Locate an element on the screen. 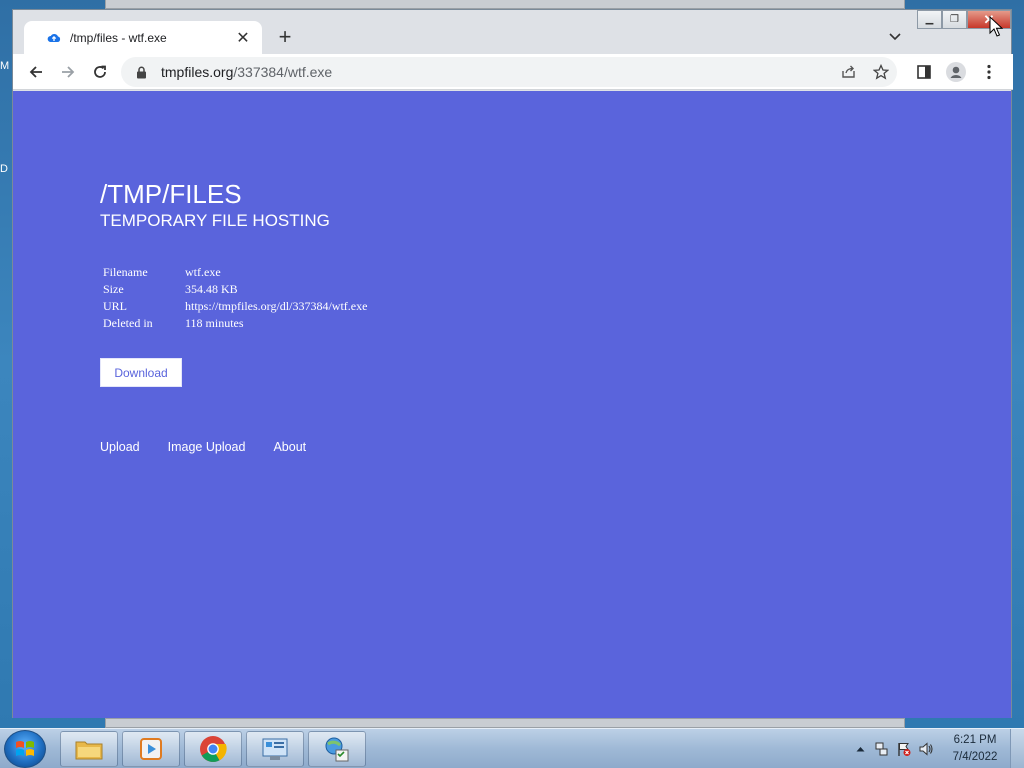  page-subtitle: TEMPORARY FILE HOSTING is located at coordinates (215, 220).